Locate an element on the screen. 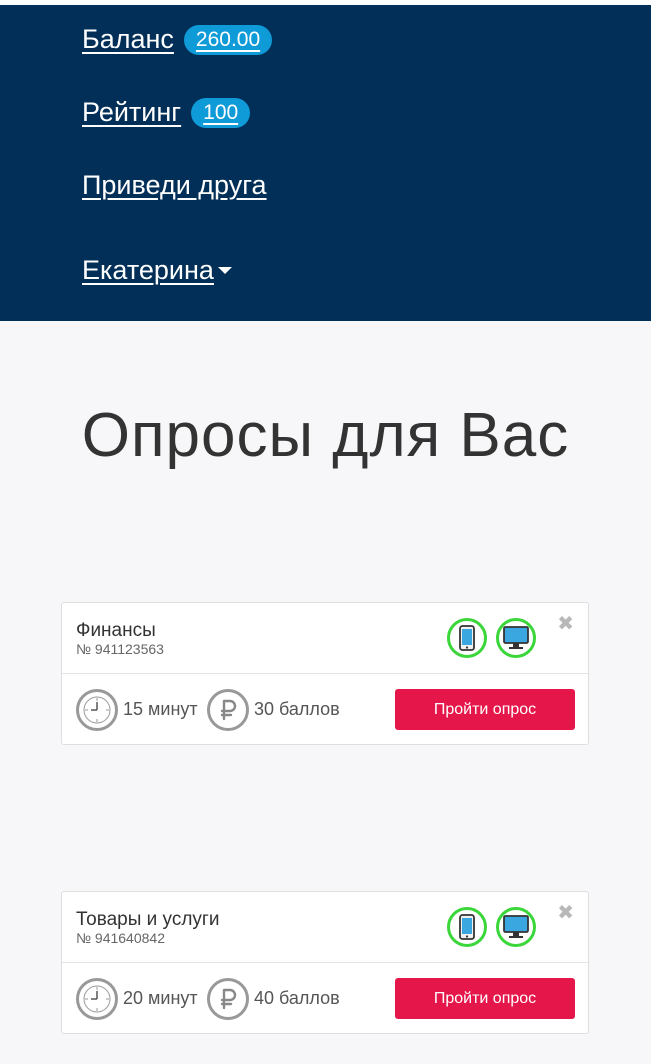  user-menu-dropdown: Екатерина is located at coordinates (157, 270).